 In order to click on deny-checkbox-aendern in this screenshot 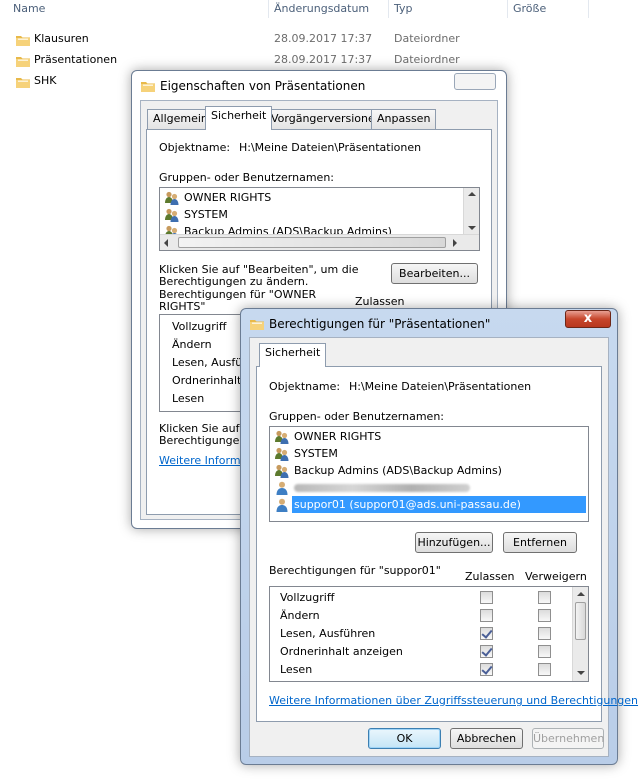, I will do `click(544, 615)`.